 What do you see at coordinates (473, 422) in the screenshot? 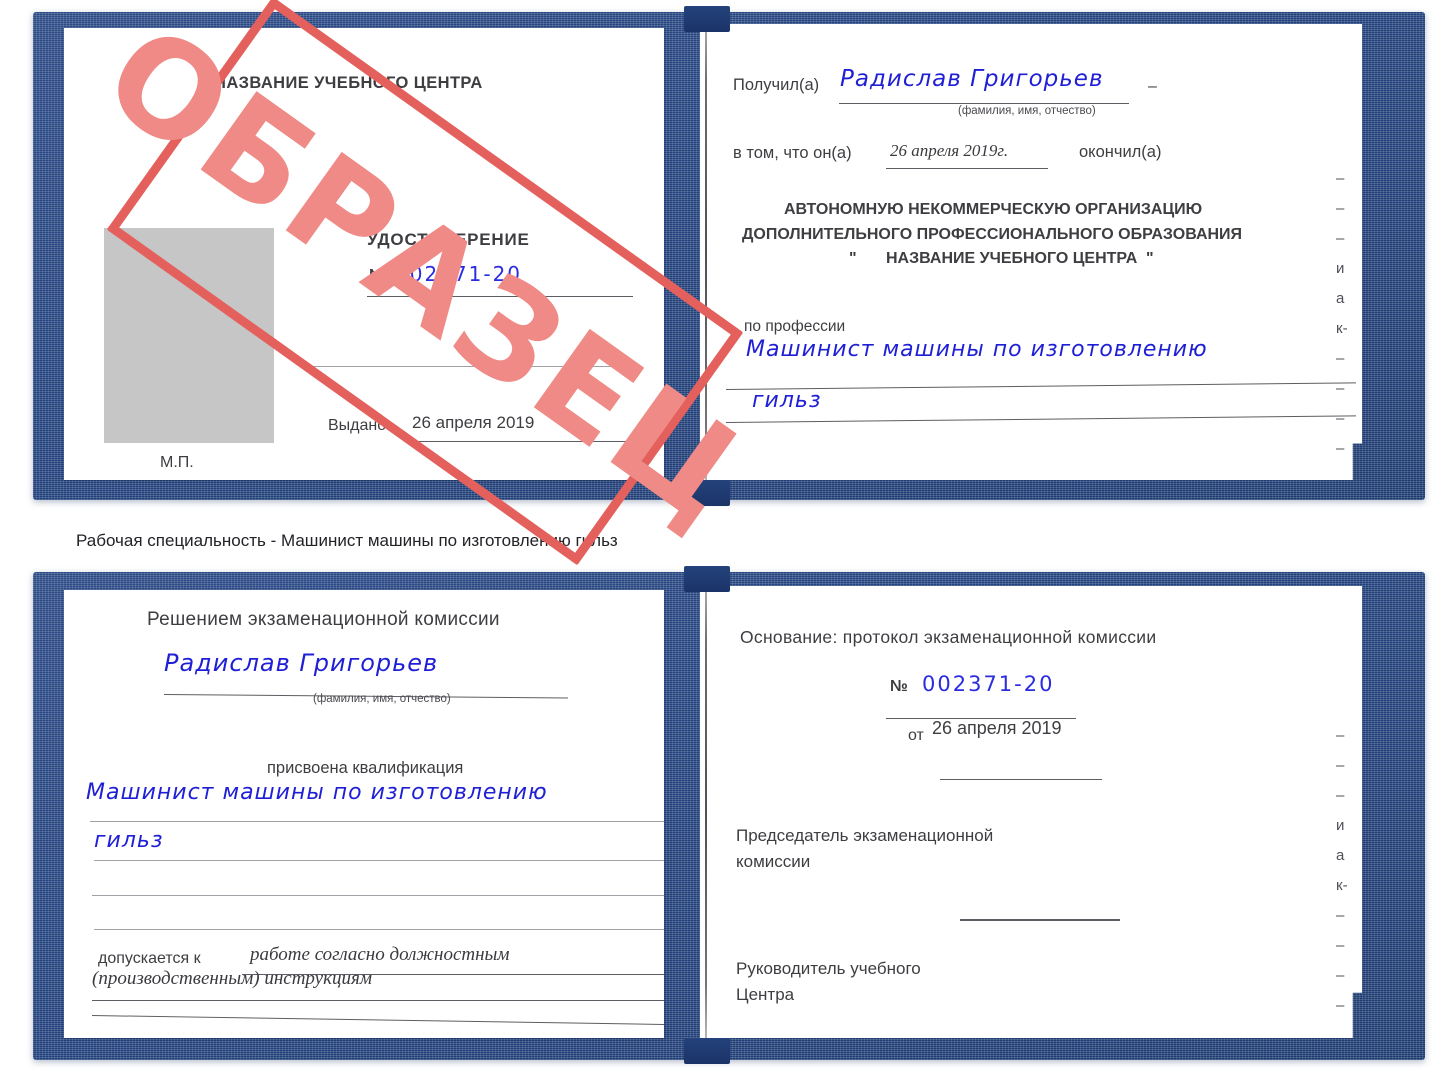
I see `issued-date-value: 26 апреля 2019` at bounding box center [473, 422].